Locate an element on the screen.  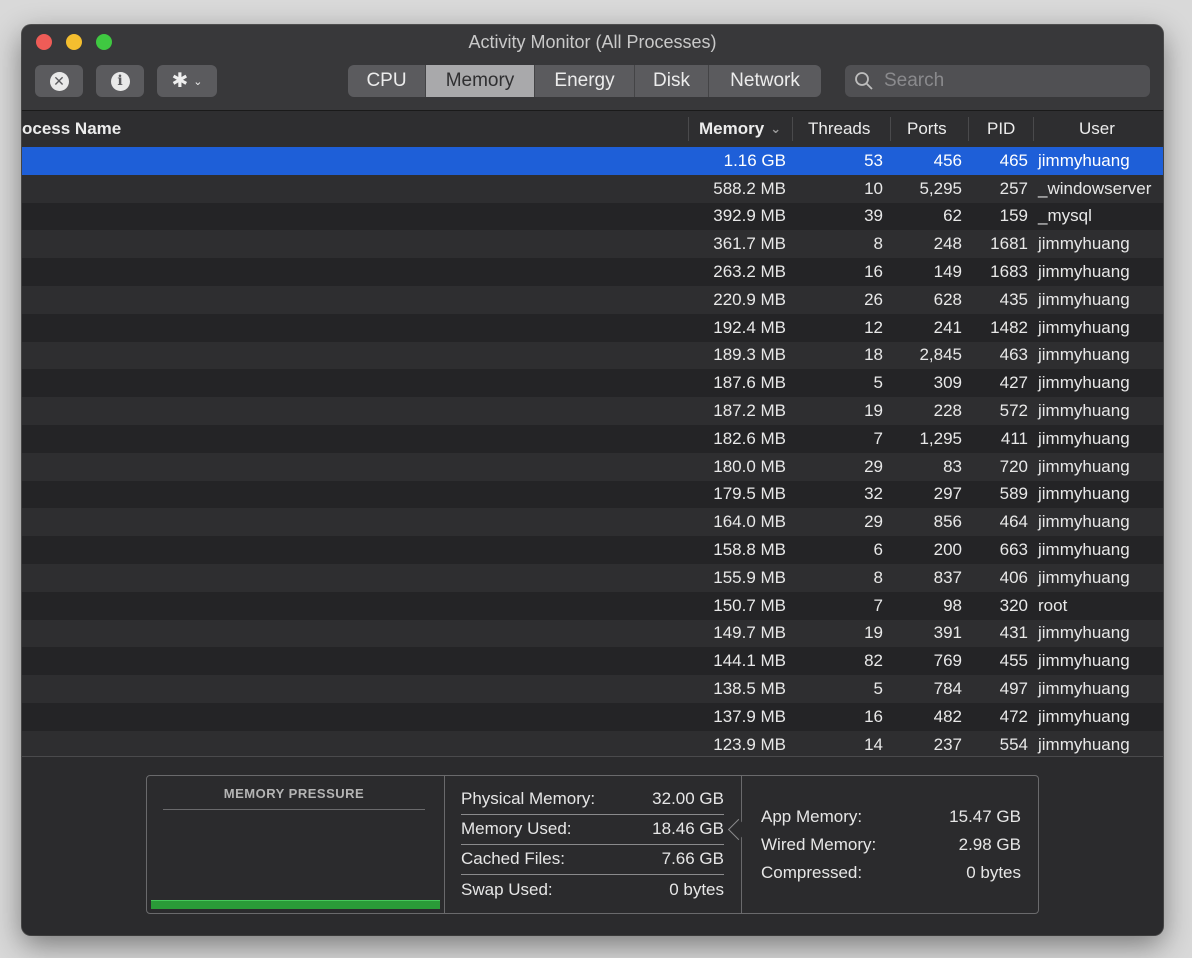
memory-cell: 150.7 MB is located at coordinates (749, 605).